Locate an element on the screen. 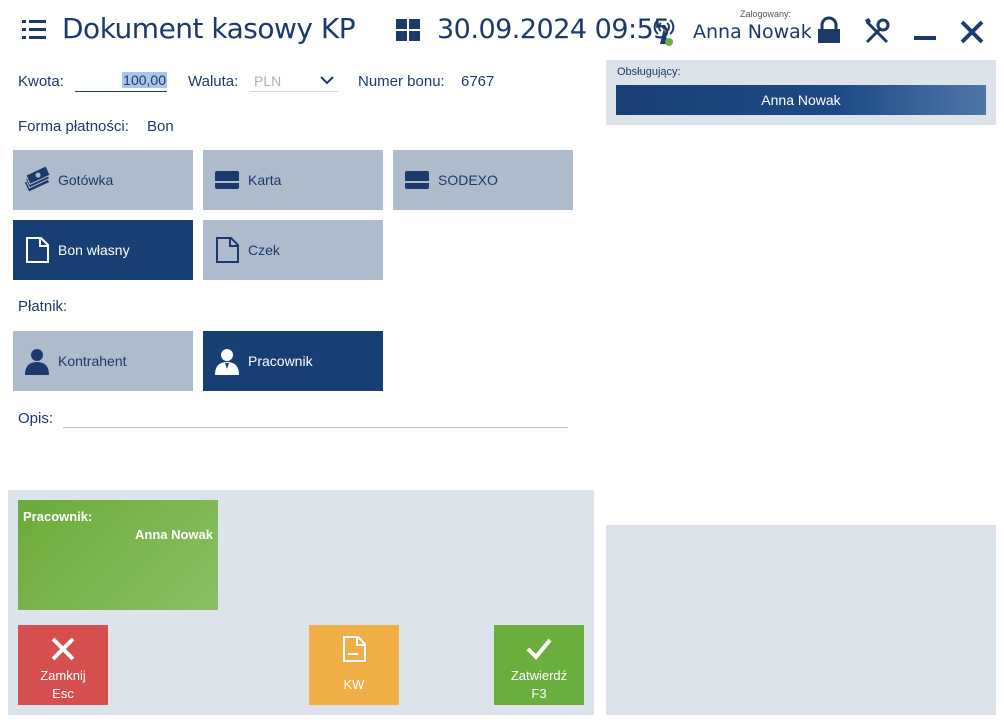 This screenshot has height=724, width=1004. menu-icon is located at coordinates (34, 30).